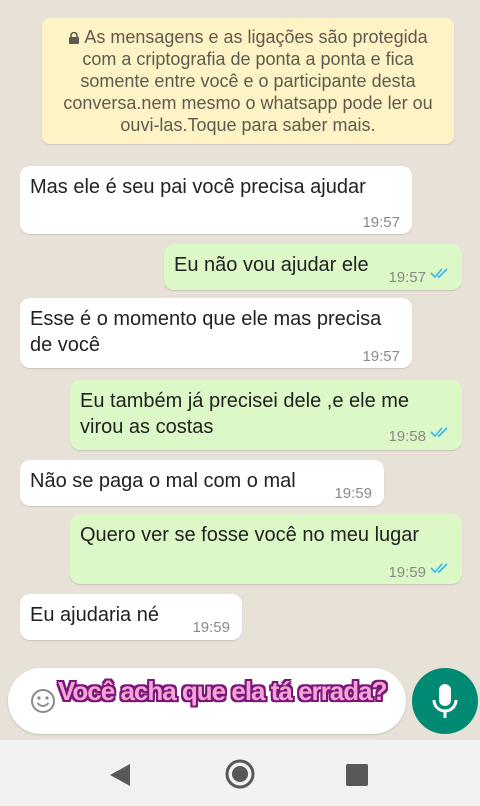 The image size is (480, 806). What do you see at coordinates (198, 187) in the screenshot?
I see `message-text: Mas ele é seu pai você precisa ajudar` at bounding box center [198, 187].